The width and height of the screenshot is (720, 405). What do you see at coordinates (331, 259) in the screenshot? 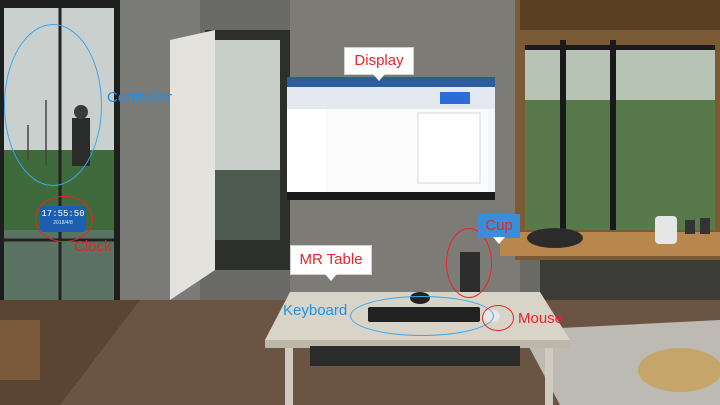
I see `mr-table-label: MR Table` at bounding box center [331, 259].